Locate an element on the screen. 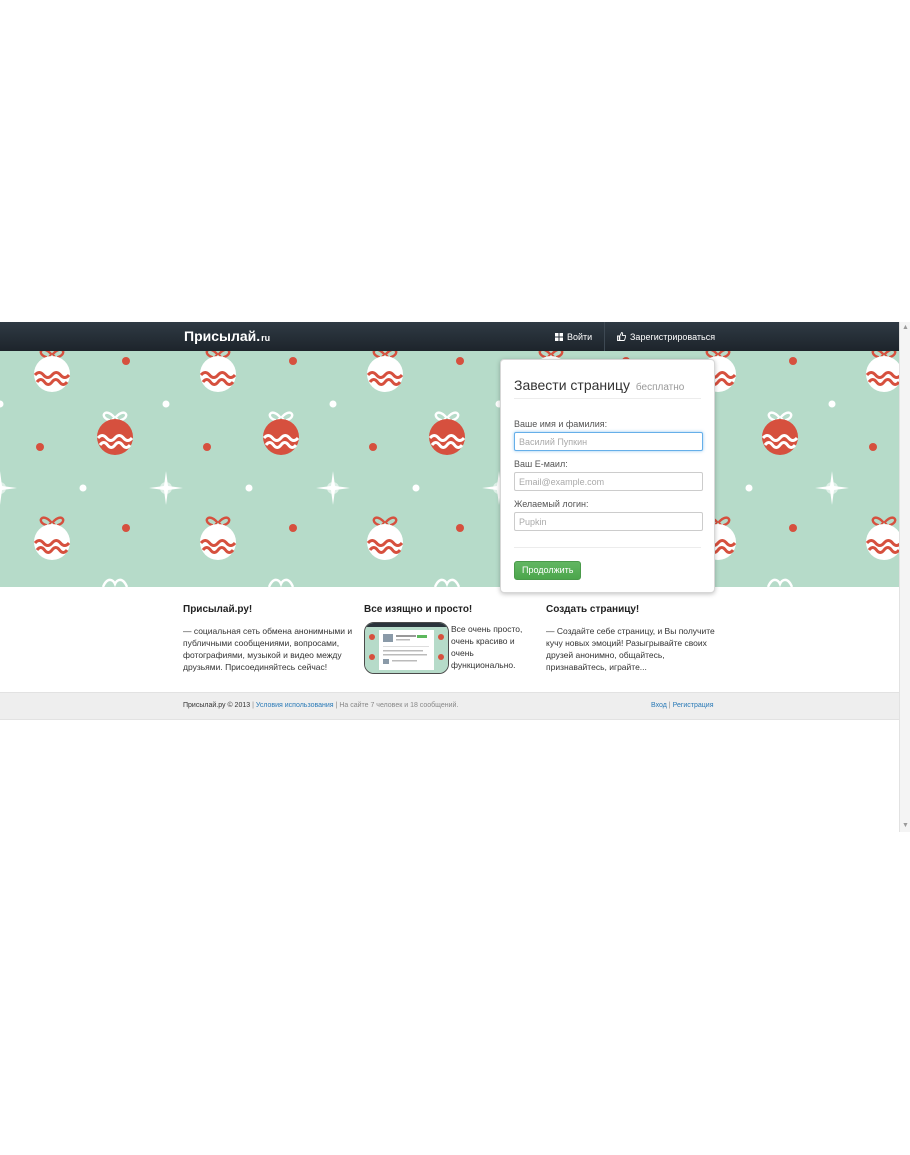 The image size is (910, 1155). signup-title: Завести страницу бесплатно is located at coordinates (599, 385).